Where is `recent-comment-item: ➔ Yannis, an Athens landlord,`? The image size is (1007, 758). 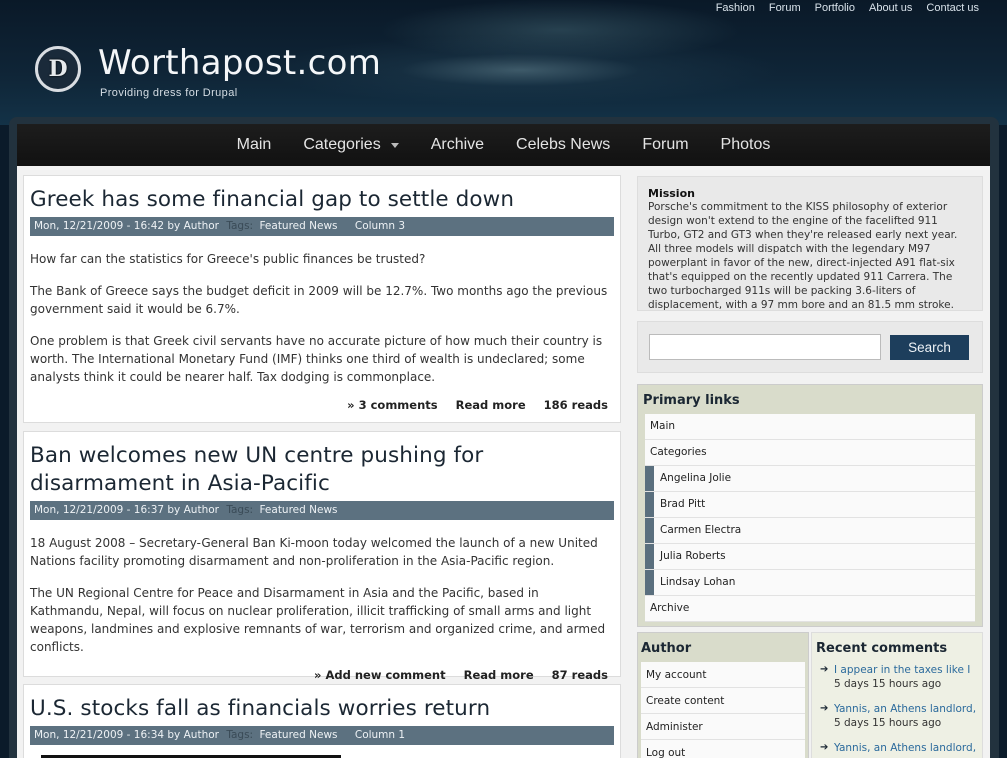
recent-comment-item: ➔ Yannis, an Athens landlord, is located at coordinates (897, 748).